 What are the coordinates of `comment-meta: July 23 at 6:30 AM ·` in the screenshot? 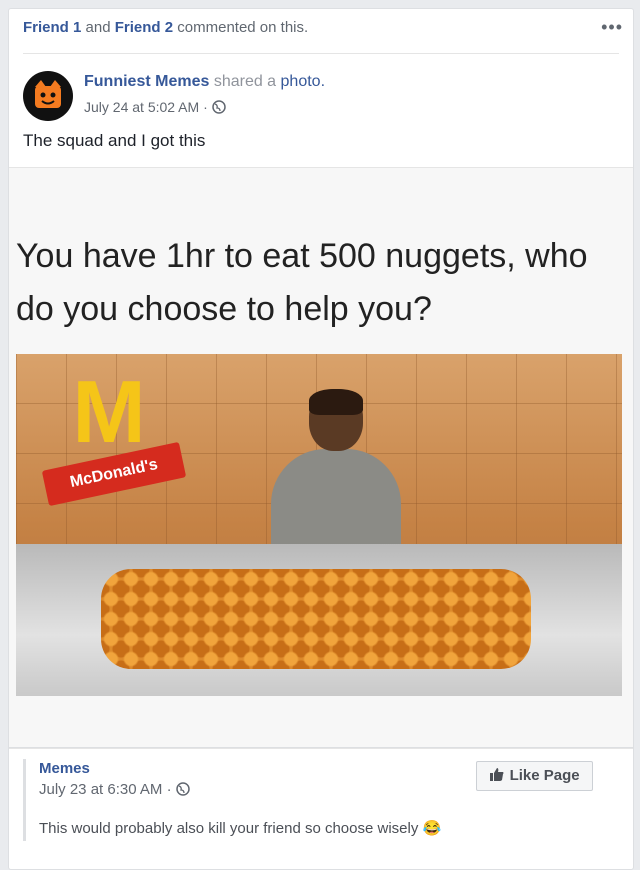 It's located at (114, 789).